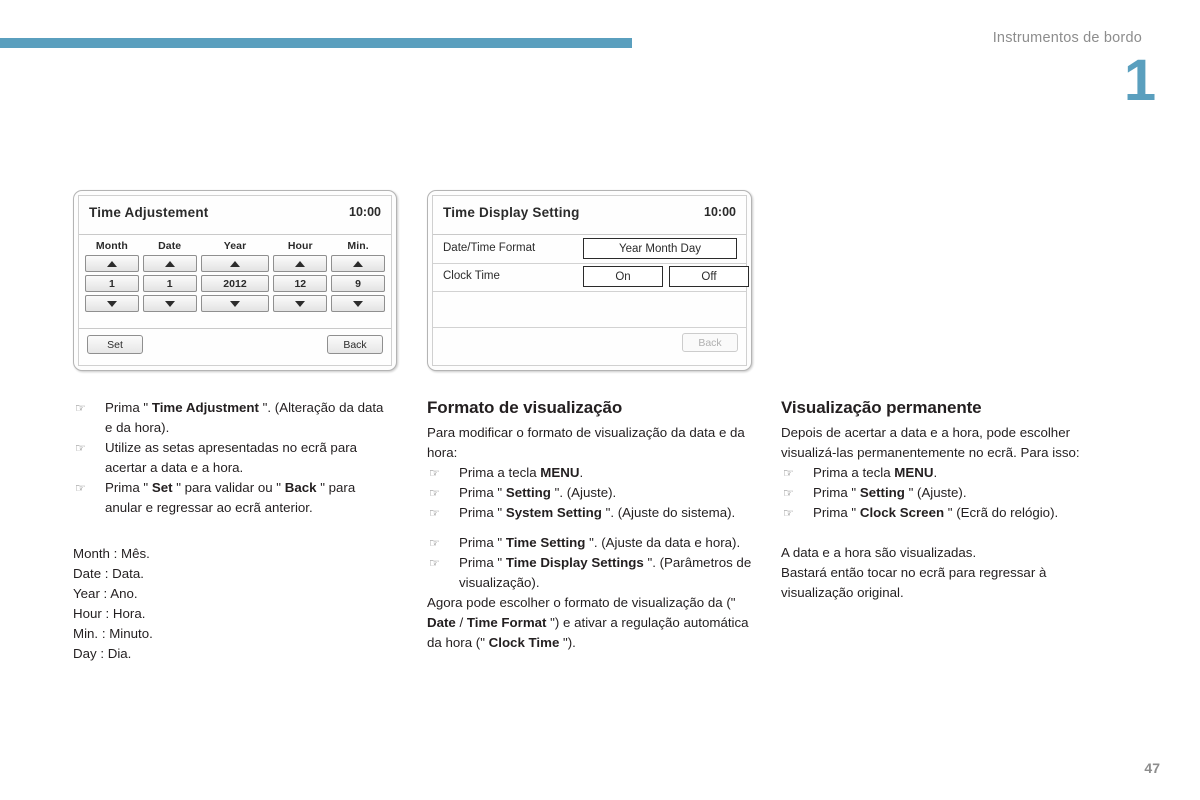  Describe the element at coordinates (1152, 768) in the screenshot. I see `page-number: 47` at that location.